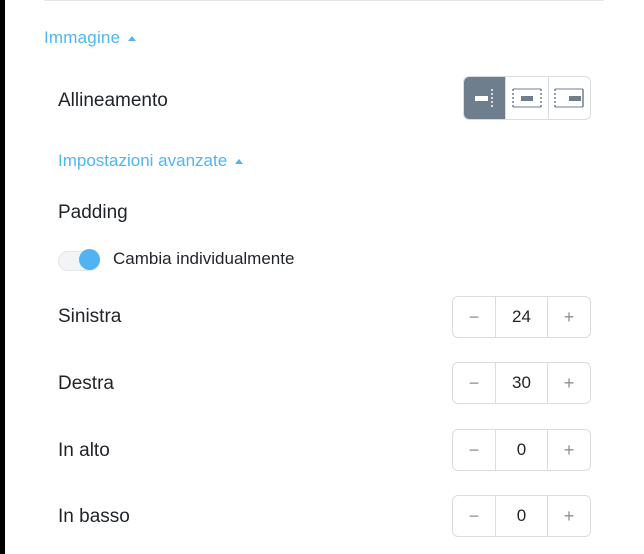 The width and height of the screenshot is (644, 554). I want to click on padding-heading: Padding, so click(93, 212).